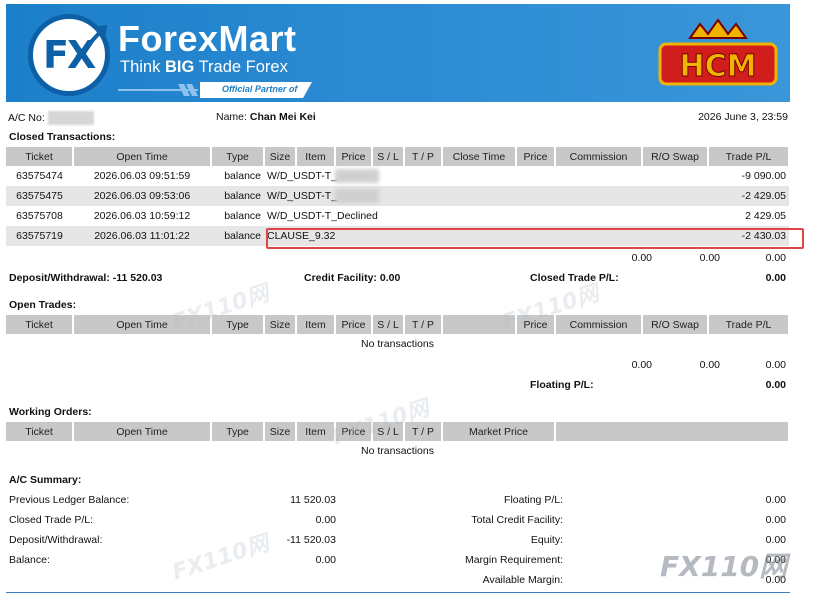 The width and height of the screenshot is (817, 597). I want to click on closed-total-swap: 0.00, so click(709, 258).